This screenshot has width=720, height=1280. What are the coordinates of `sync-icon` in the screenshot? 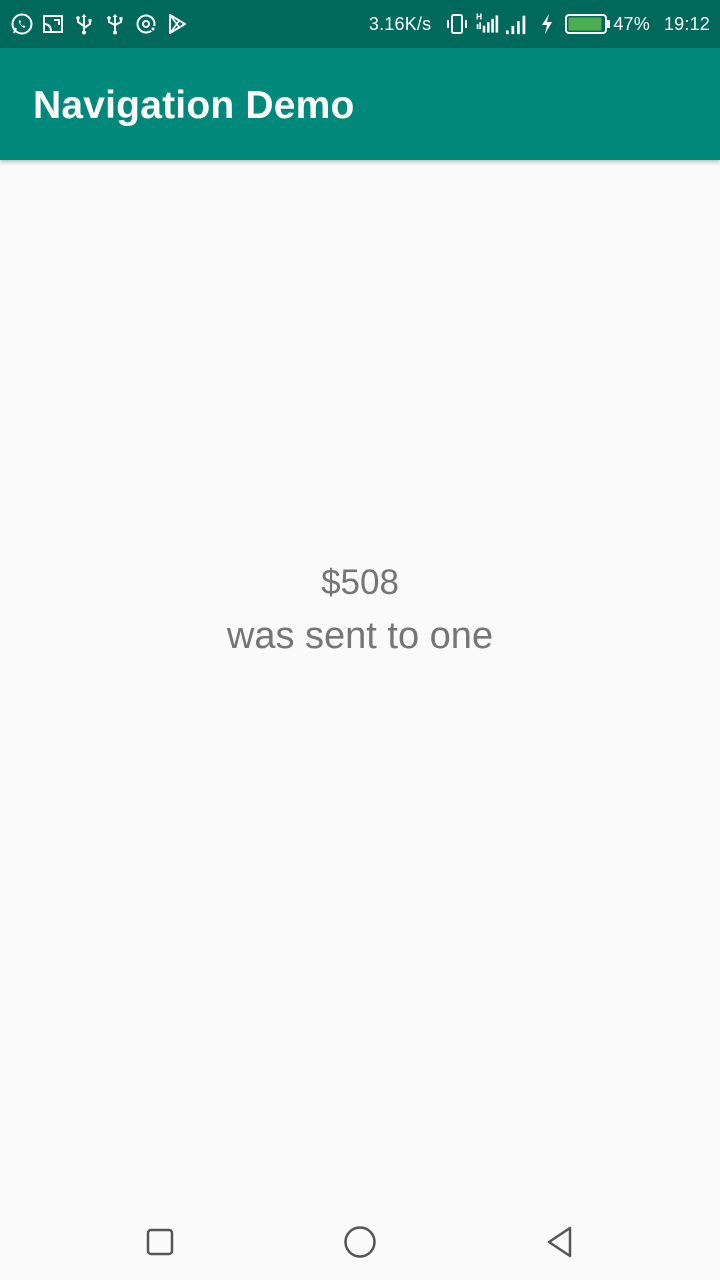 It's located at (146, 24).